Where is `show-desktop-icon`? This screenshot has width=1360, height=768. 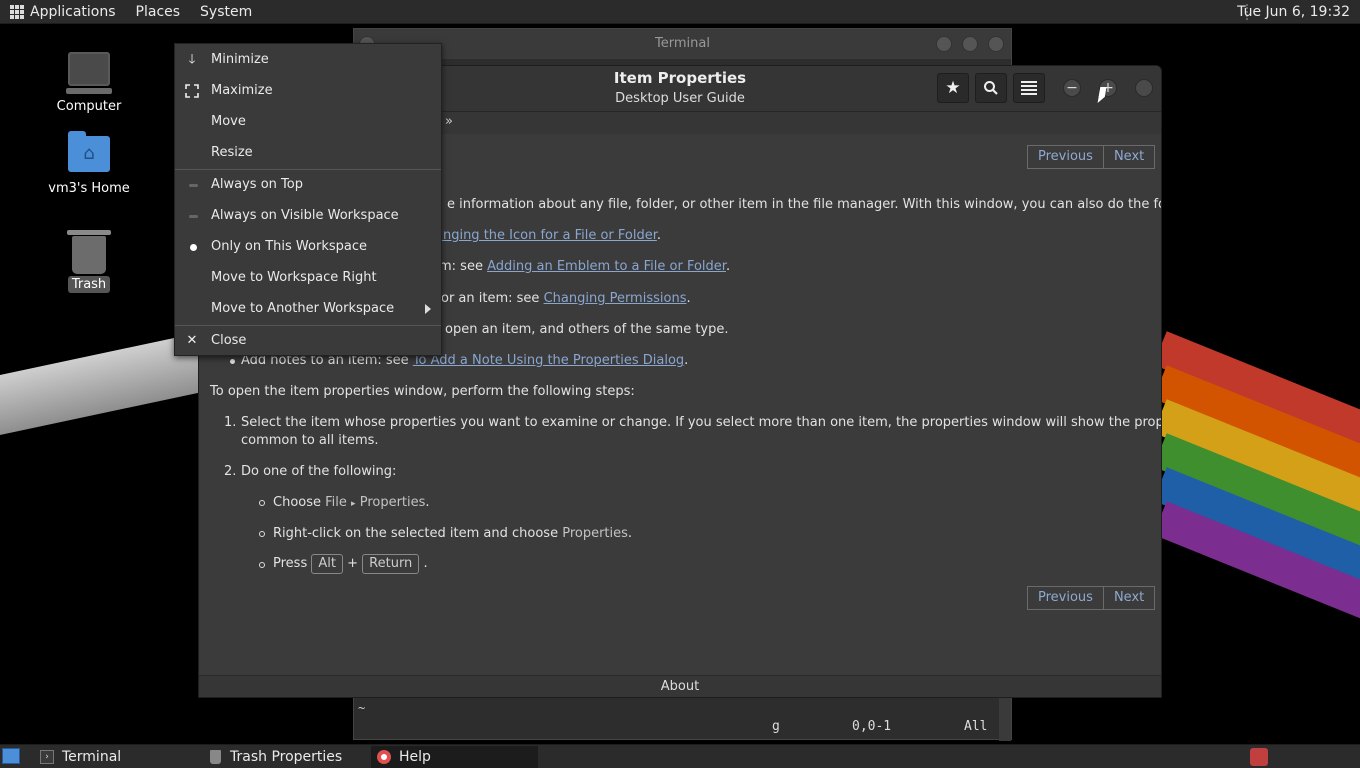 show-desktop-icon is located at coordinates (11, 756).